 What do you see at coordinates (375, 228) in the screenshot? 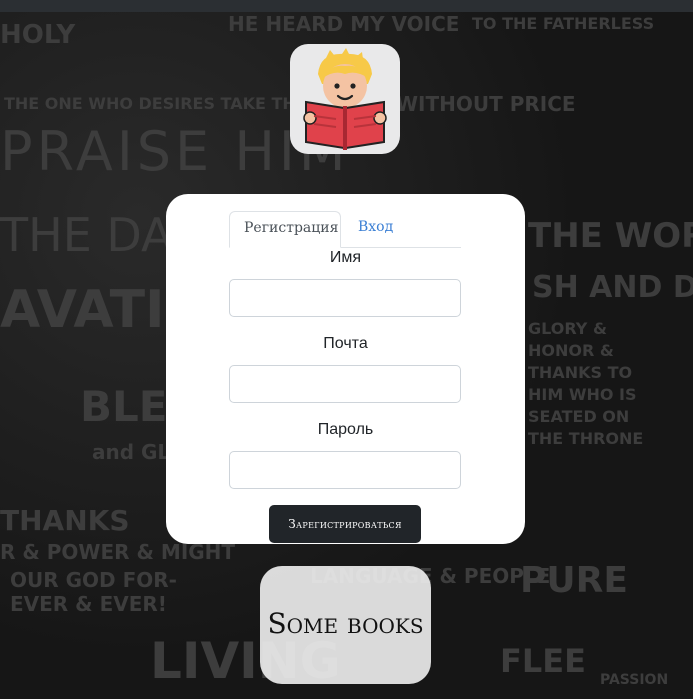
I see `tab-login: Вход` at bounding box center [375, 228].